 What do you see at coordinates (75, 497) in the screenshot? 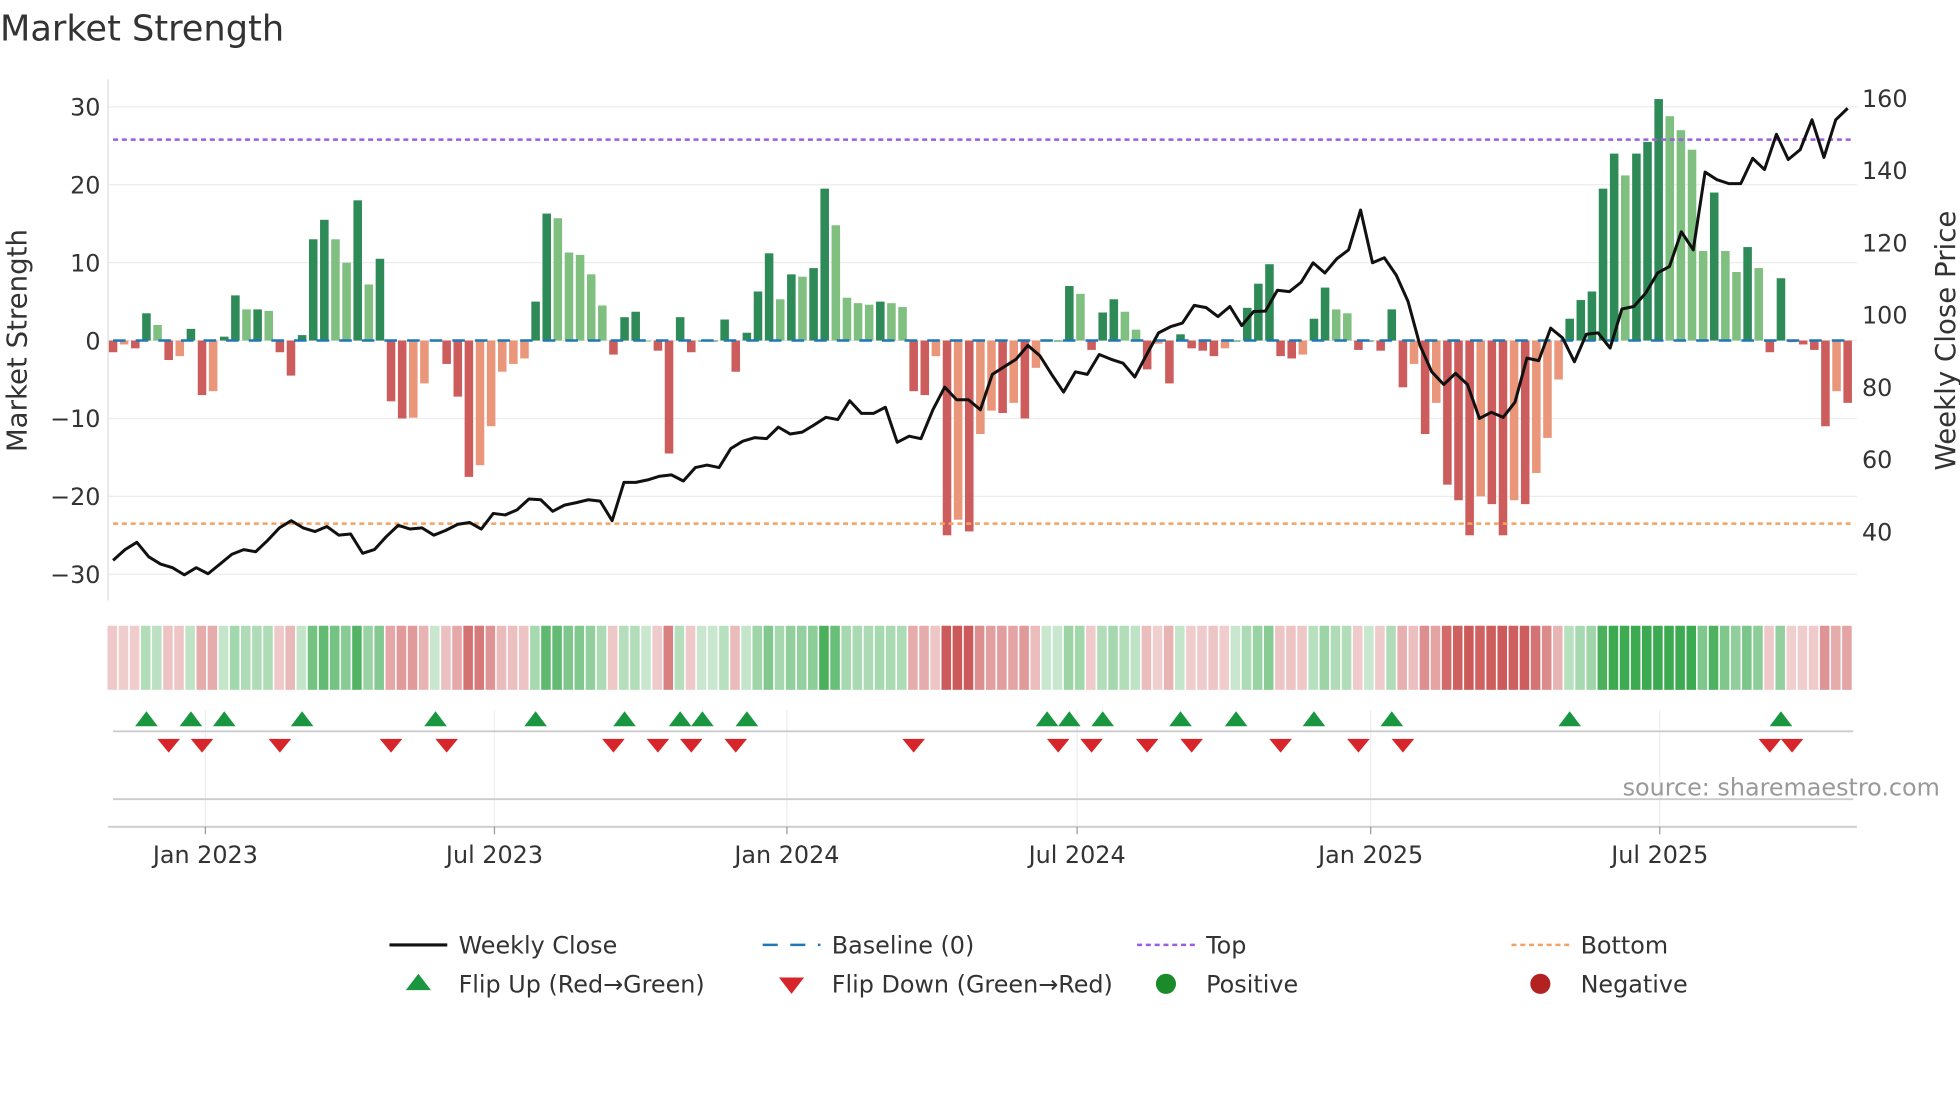
I see `y-tick-label: −20` at bounding box center [75, 497].